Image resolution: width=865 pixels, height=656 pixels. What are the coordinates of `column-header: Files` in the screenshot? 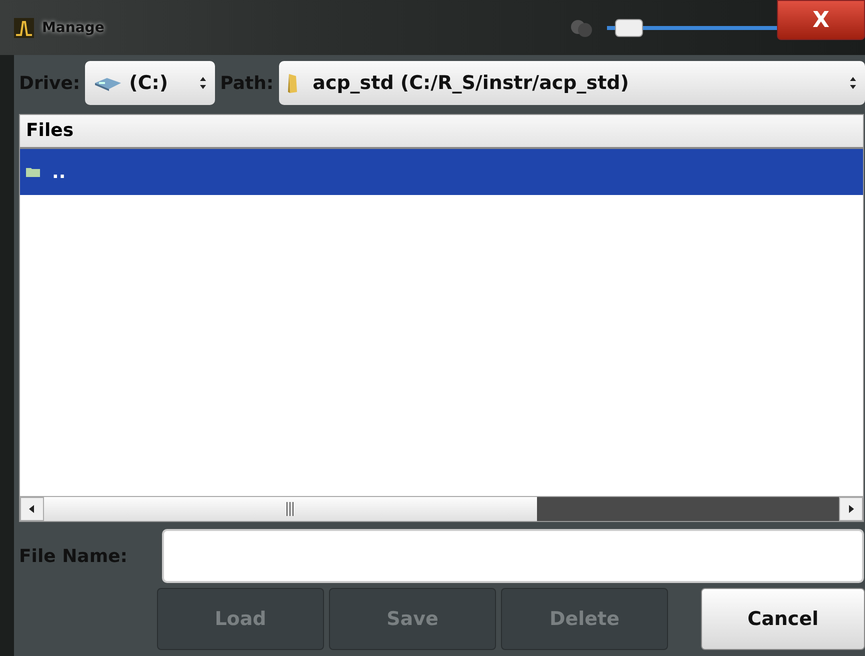 It's located at (441, 132).